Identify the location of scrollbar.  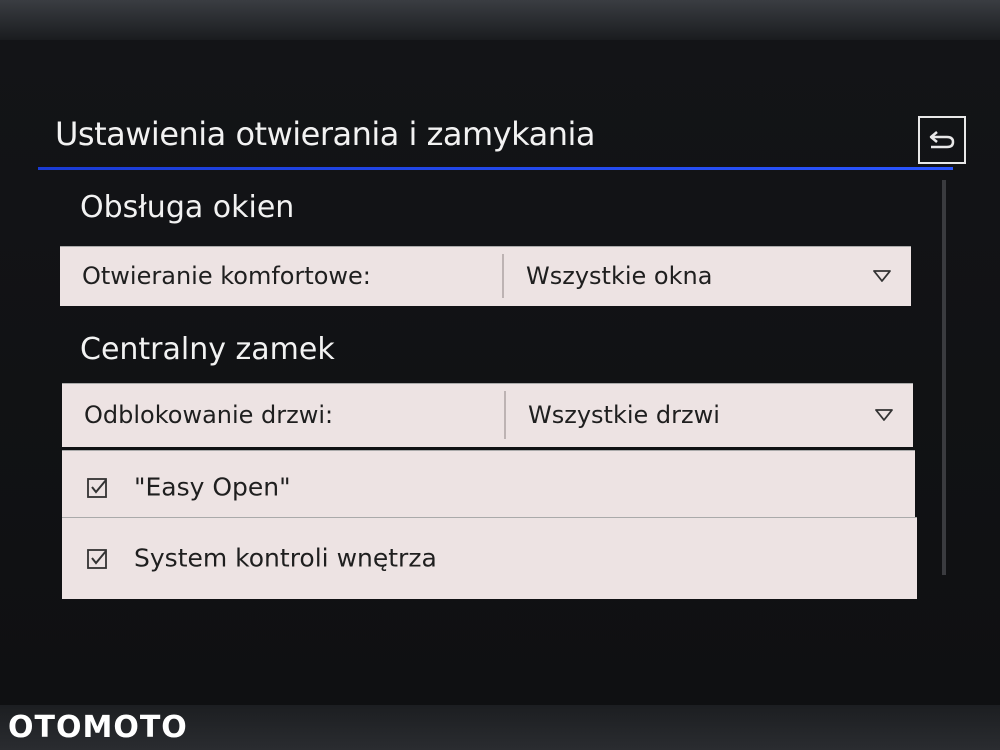
(944, 377).